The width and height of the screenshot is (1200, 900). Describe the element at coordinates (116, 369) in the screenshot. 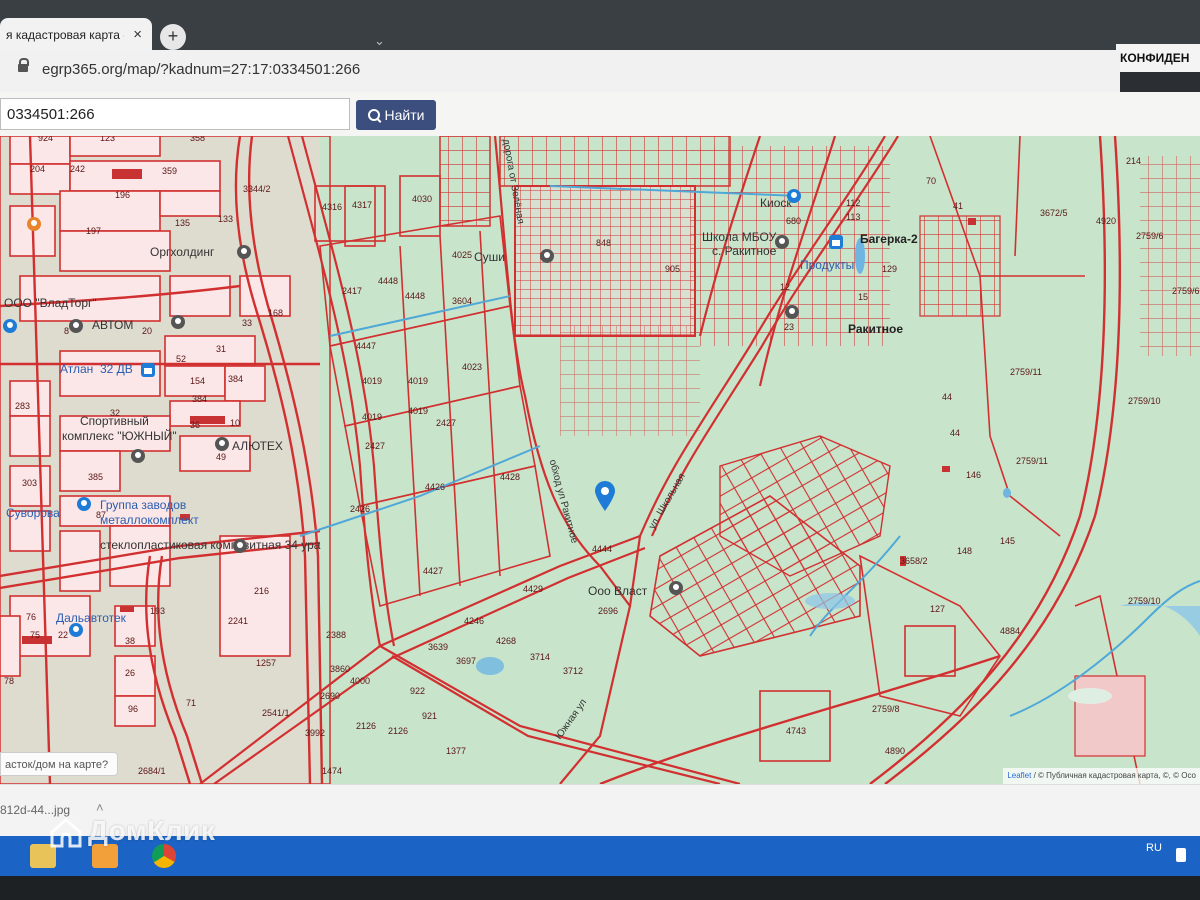

I see `place-label-dv: 32 ДВ` at that location.